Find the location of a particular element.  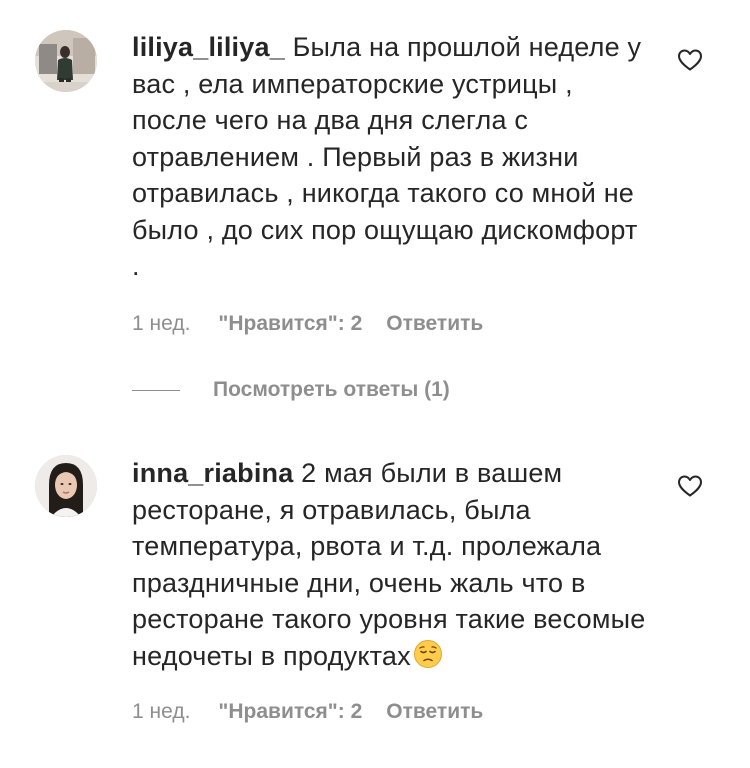

view-replies-label: Посмотреть ответы (1) is located at coordinates (331, 389).